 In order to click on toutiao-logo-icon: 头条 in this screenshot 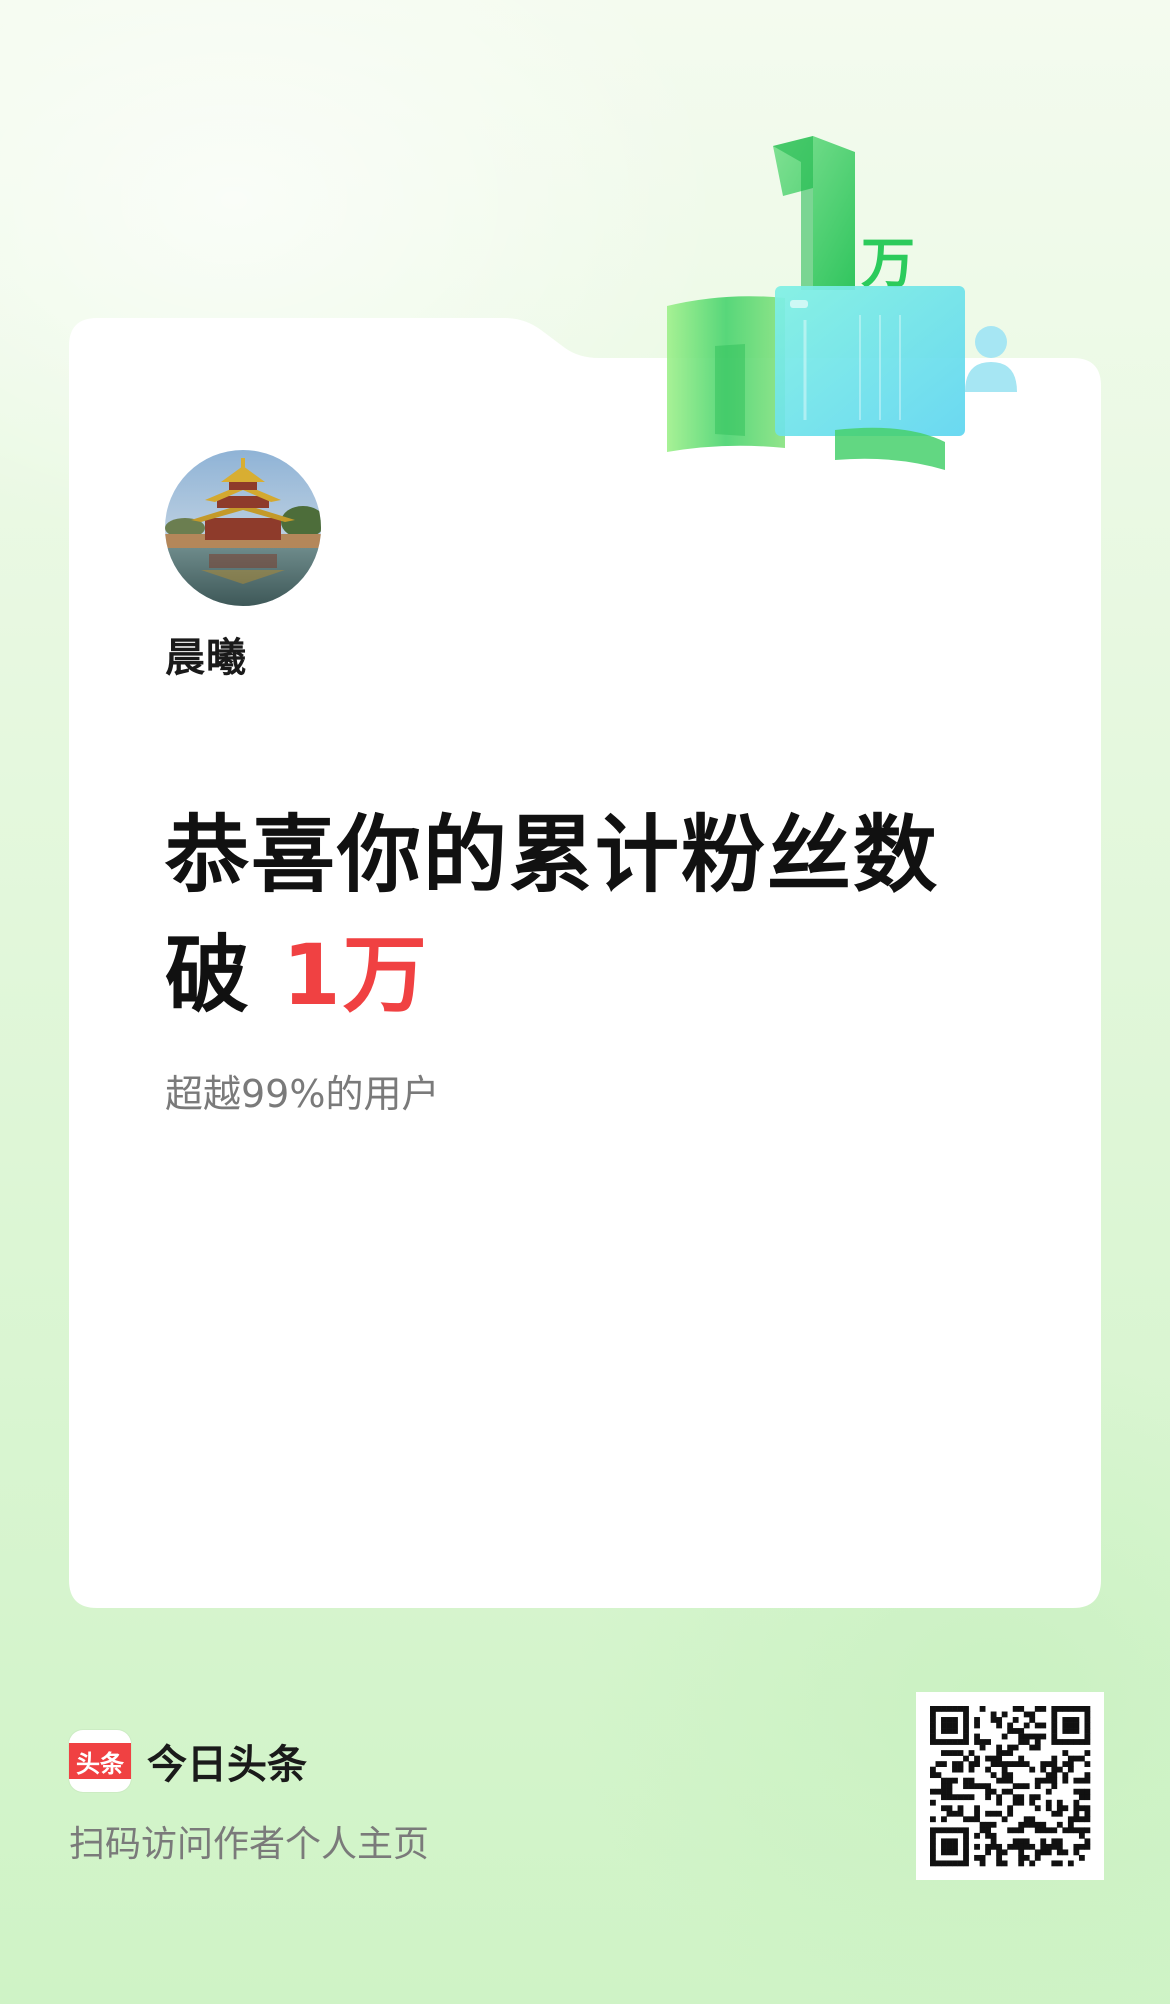, I will do `click(100, 1761)`.